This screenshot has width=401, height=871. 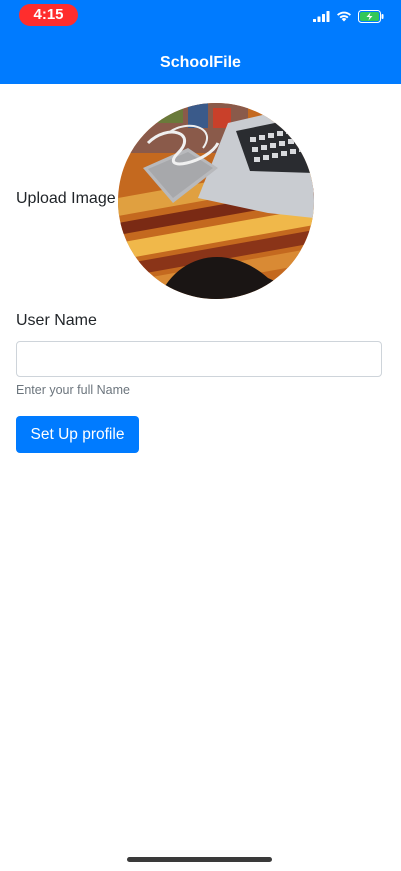 What do you see at coordinates (73, 390) in the screenshot?
I see `username-help-text: Enter your full Name` at bounding box center [73, 390].